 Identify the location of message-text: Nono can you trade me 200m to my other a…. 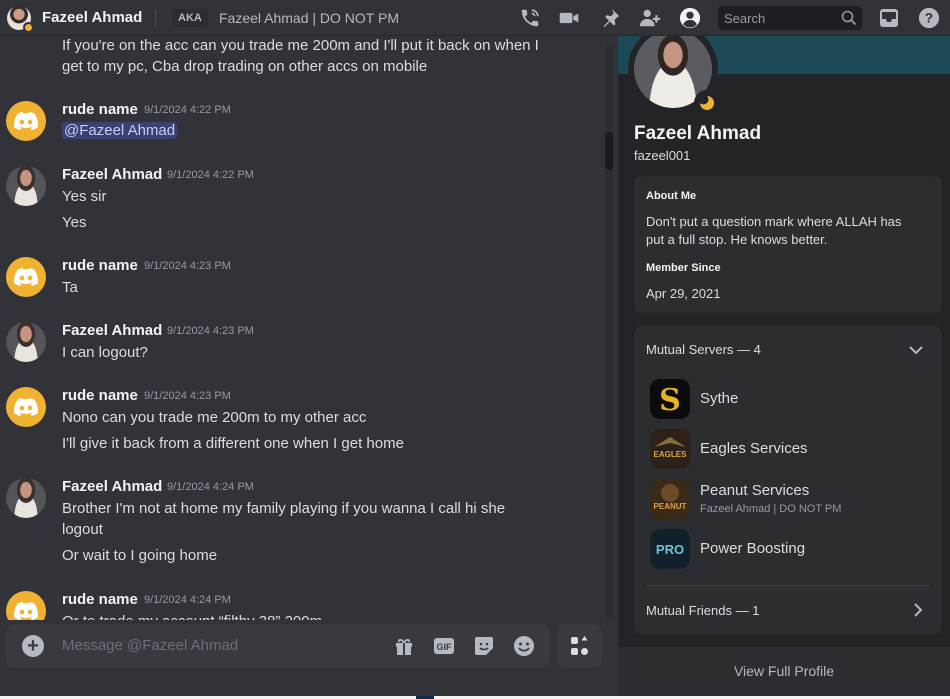
(214, 417).